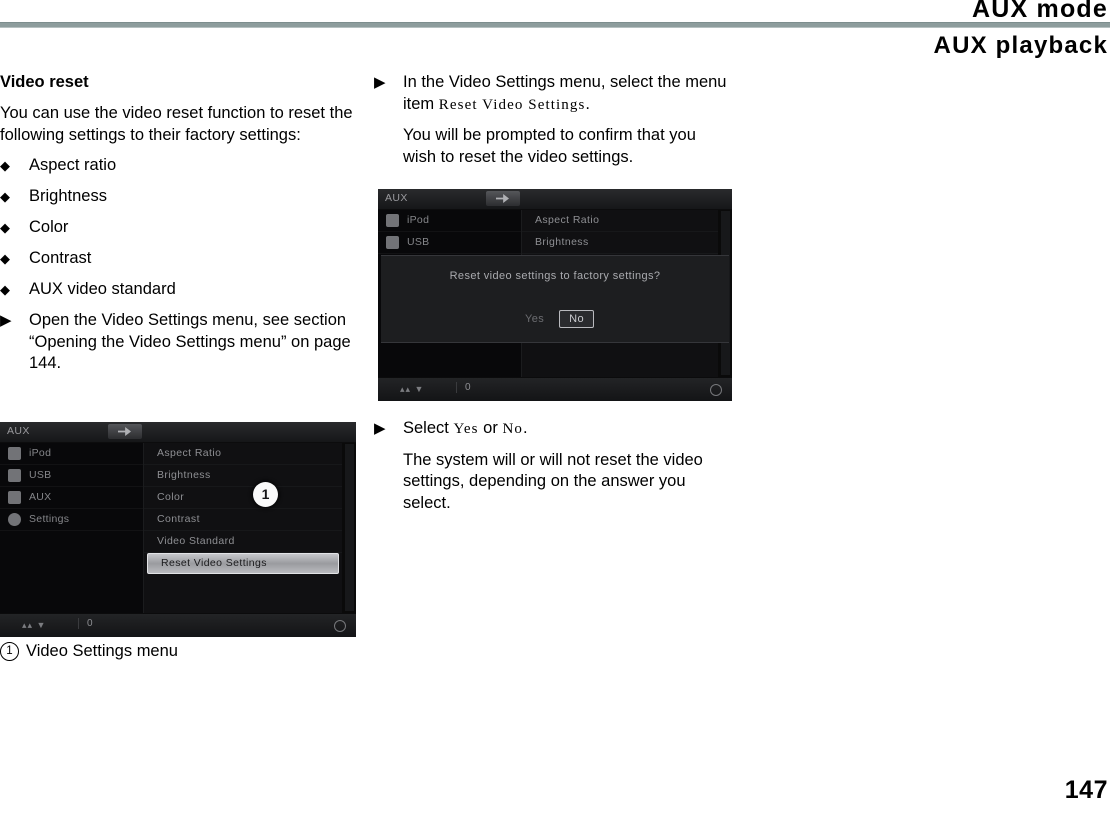  What do you see at coordinates (68, 196) in the screenshot?
I see `list-item-label: Brightness` at bounding box center [68, 196].